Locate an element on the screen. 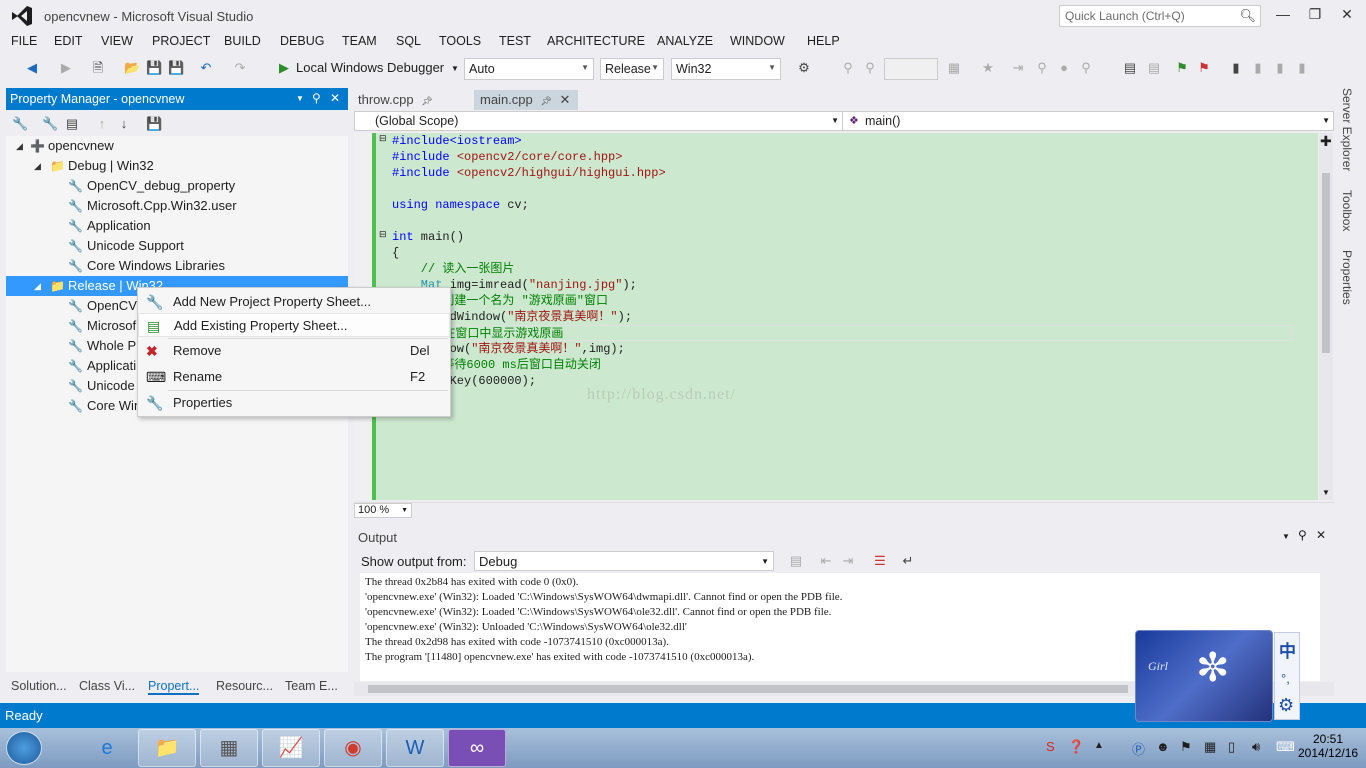  bookmark-folder-icon: ▮ is located at coordinates (1302, 68).